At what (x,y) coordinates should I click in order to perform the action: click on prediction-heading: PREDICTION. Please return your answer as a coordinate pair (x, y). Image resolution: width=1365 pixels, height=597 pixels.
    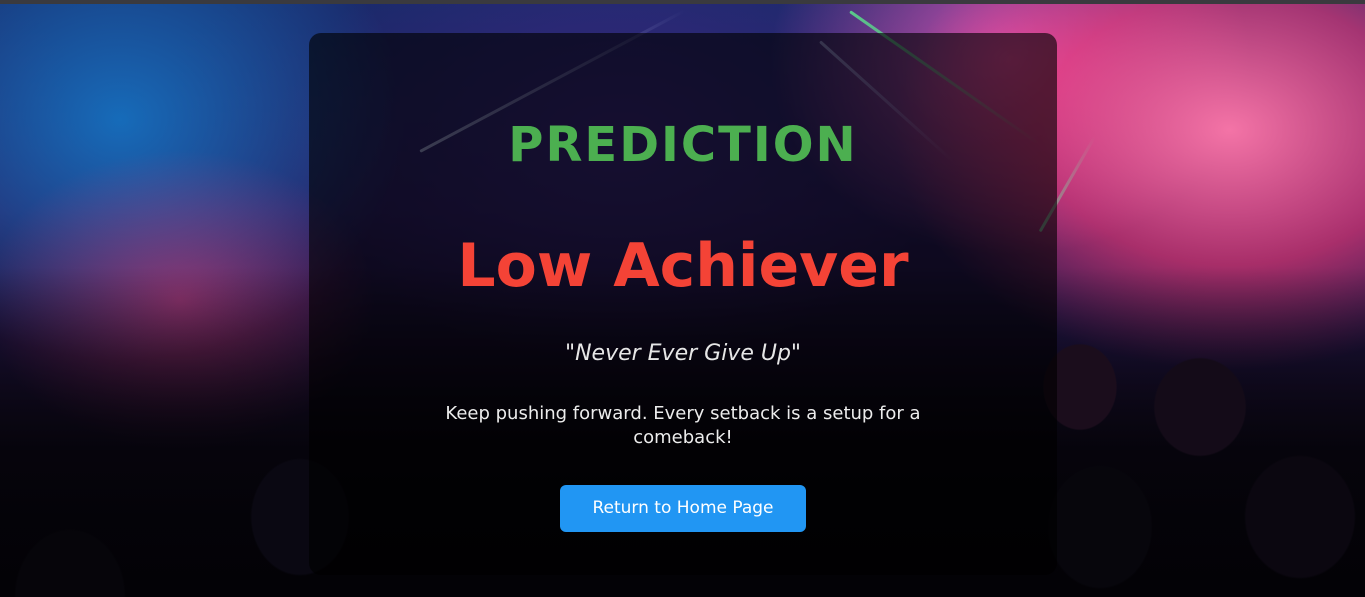
    Looking at the image, I should click on (683, 145).